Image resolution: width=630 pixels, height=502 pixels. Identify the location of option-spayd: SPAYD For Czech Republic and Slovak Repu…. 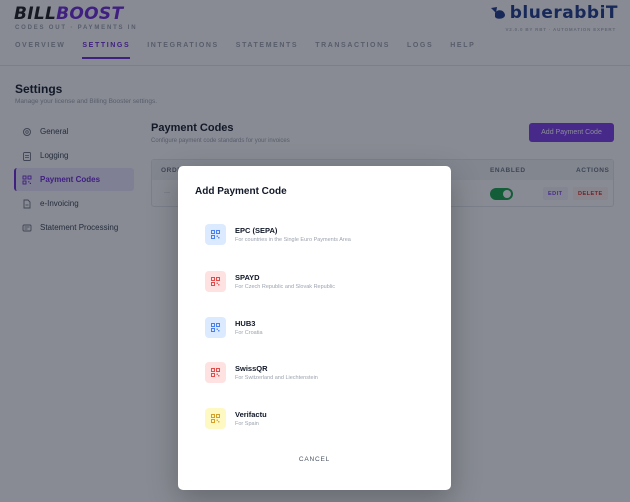
(314, 281).